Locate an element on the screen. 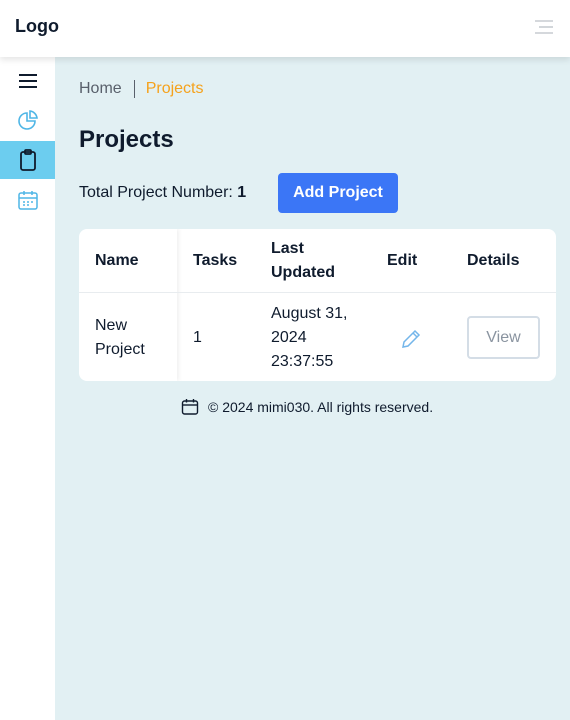 The image size is (570, 720). sidebar-item-calendar is located at coordinates (27, 200).